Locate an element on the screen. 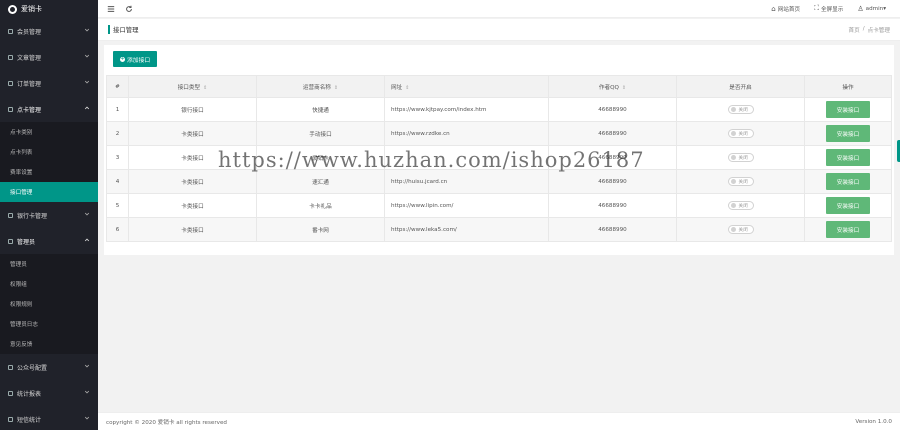 The height and width of the screenshot is (430, 900). sidebar-group-bank-cards: 银行卡管理 is located at coordinates (49, 215).